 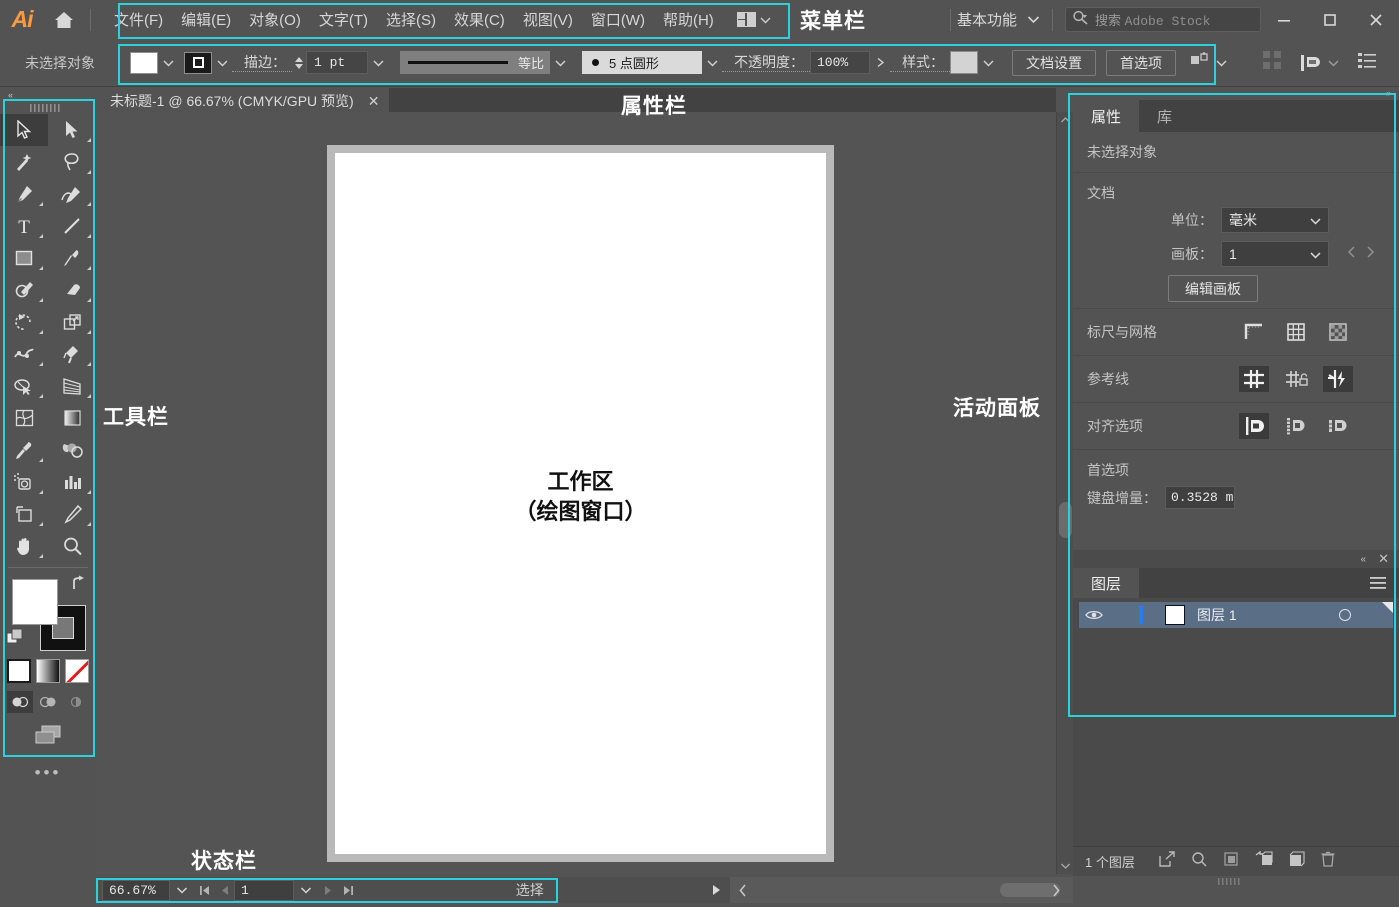 I want to click on opacity-input: 100%, so click(x=840, y=62).